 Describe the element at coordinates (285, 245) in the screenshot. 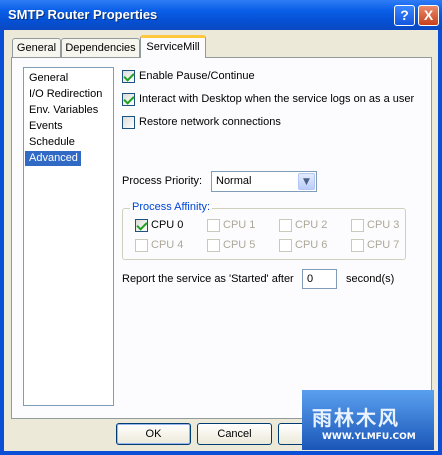

I see `cpu-6-checkbox` at that location.